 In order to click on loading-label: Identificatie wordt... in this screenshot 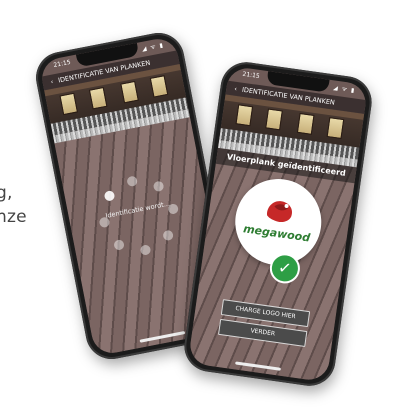, I will do `click(137, 209)`.